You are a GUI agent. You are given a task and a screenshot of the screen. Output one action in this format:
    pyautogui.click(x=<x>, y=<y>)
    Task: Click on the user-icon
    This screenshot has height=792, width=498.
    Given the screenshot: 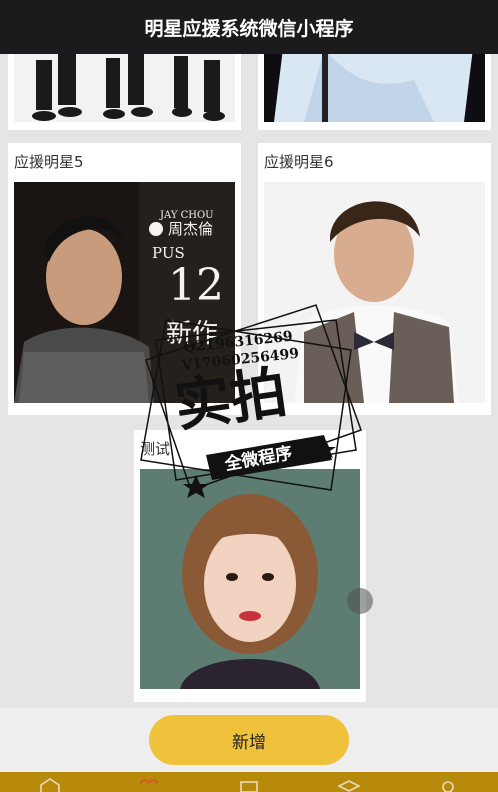 What is the action you would take?
    pyautogui.click(x=448, y=785)
    